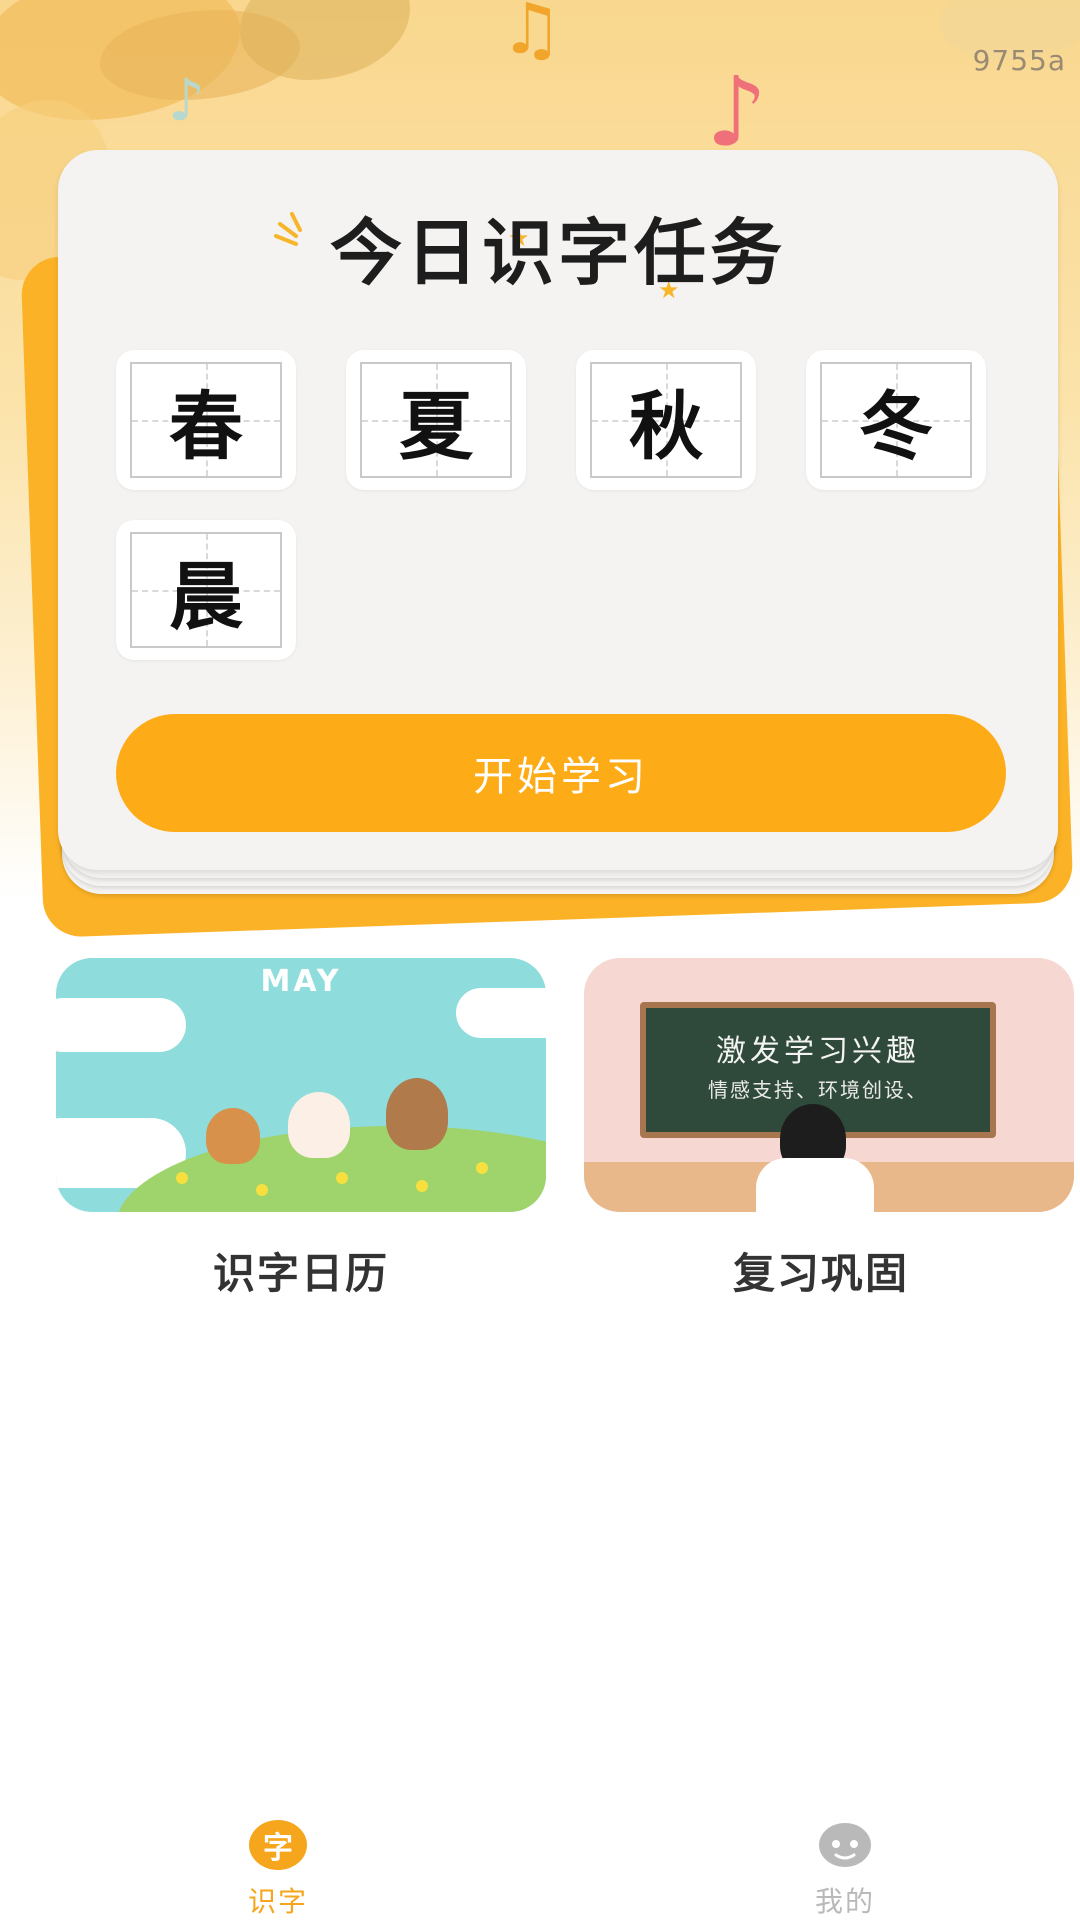 The image size is (1080, 1920). I want to click on start-learning-button: 开始学习, so click(561, 773).